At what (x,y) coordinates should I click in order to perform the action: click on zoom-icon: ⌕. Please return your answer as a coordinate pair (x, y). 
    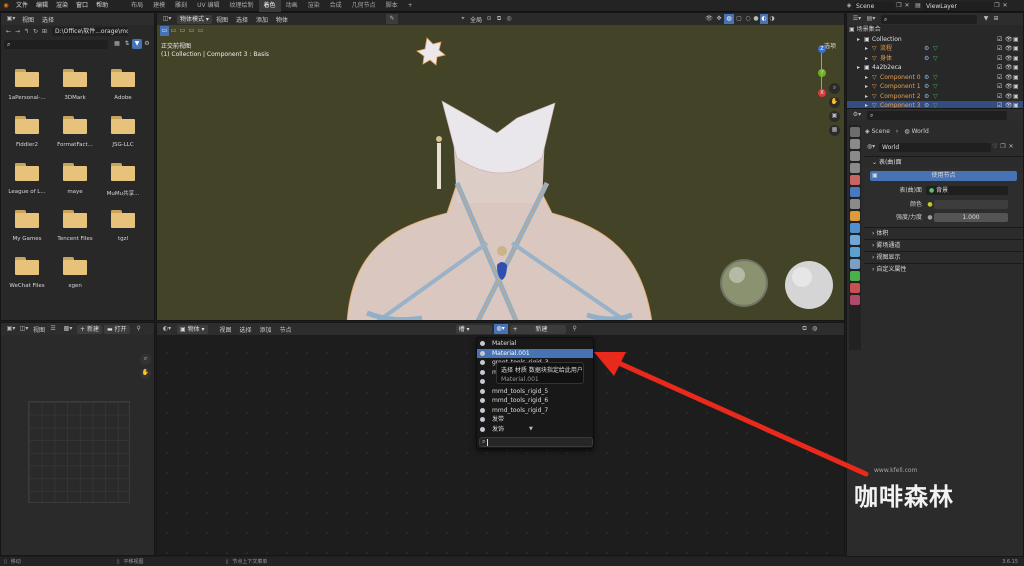
    Looking at the image, I should click on (145, 359).